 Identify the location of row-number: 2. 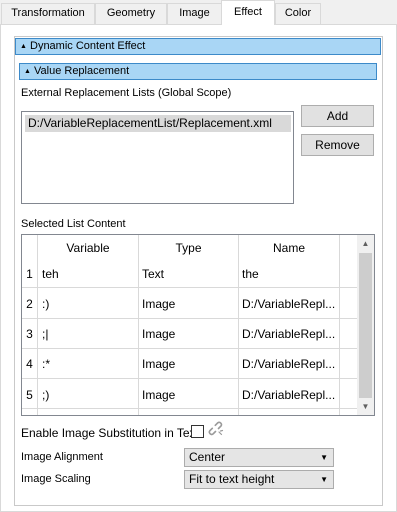
(29, 304).